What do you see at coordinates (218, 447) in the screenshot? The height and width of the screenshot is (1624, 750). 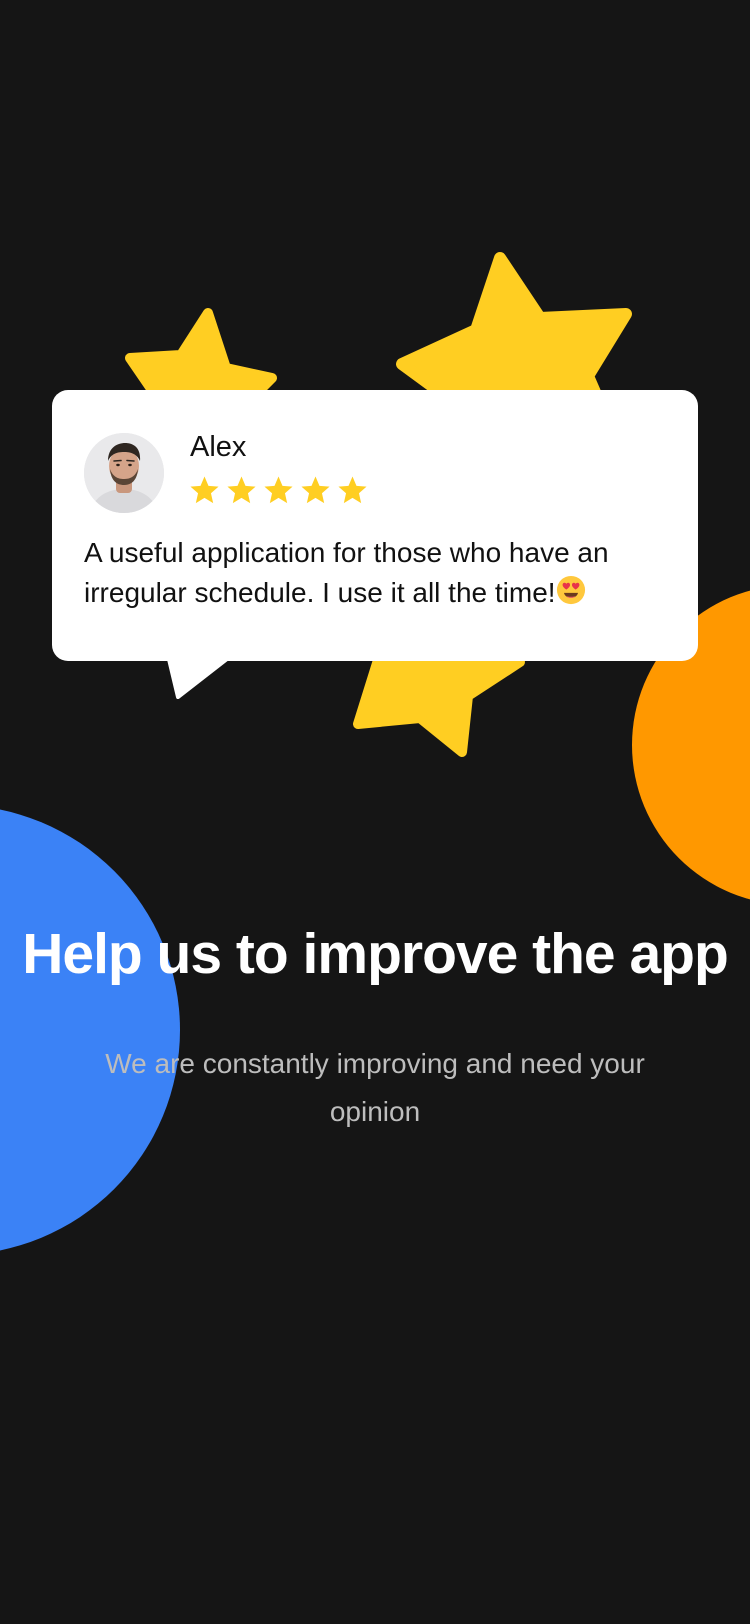 I see `reviewer-name: Alex` at bounding box center [218, 447].